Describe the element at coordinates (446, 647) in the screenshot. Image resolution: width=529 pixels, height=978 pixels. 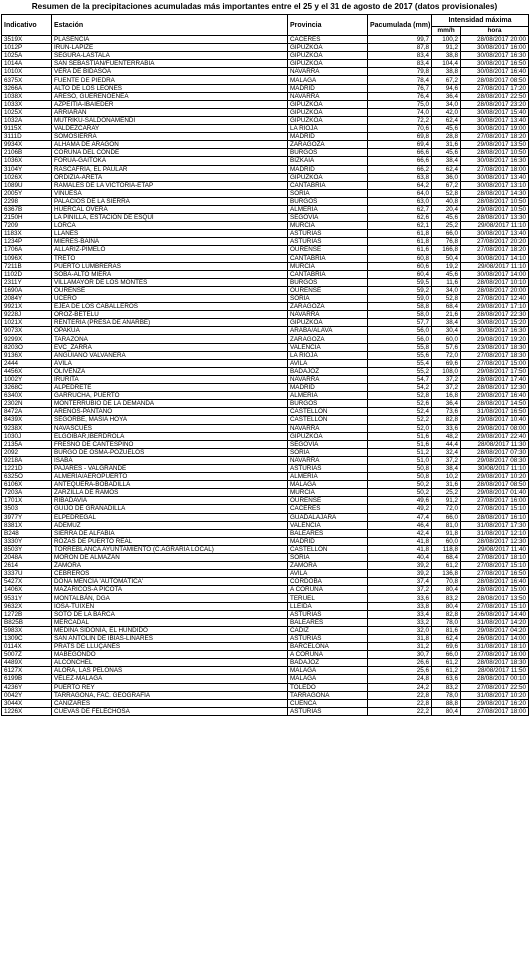
I see `cell-mmh: 69,6` at that location.